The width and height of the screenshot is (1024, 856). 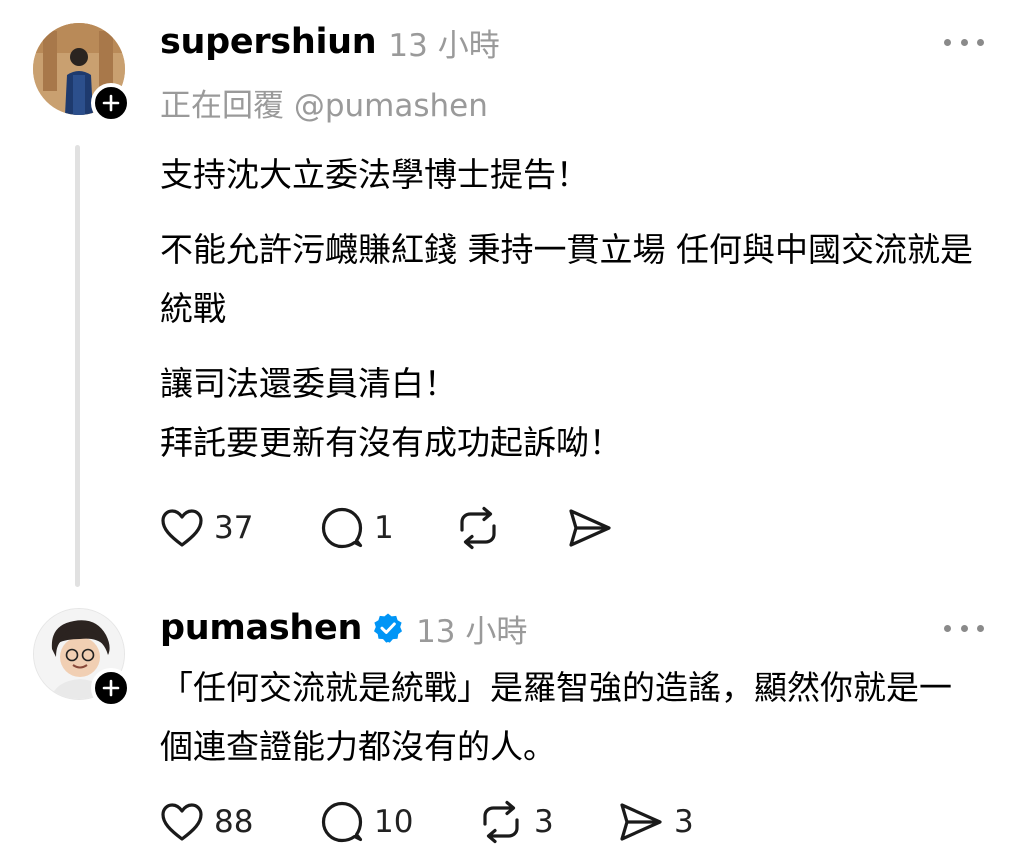 I want to click on repost-button, so click(x=511, y=528).